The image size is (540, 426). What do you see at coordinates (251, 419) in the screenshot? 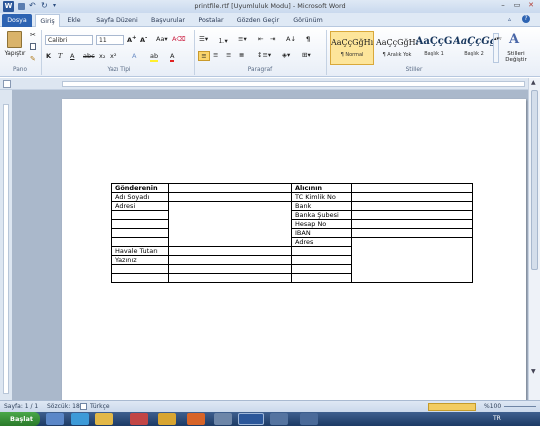
I see `word-taskbar-icon` at bounding box center [251, 419].